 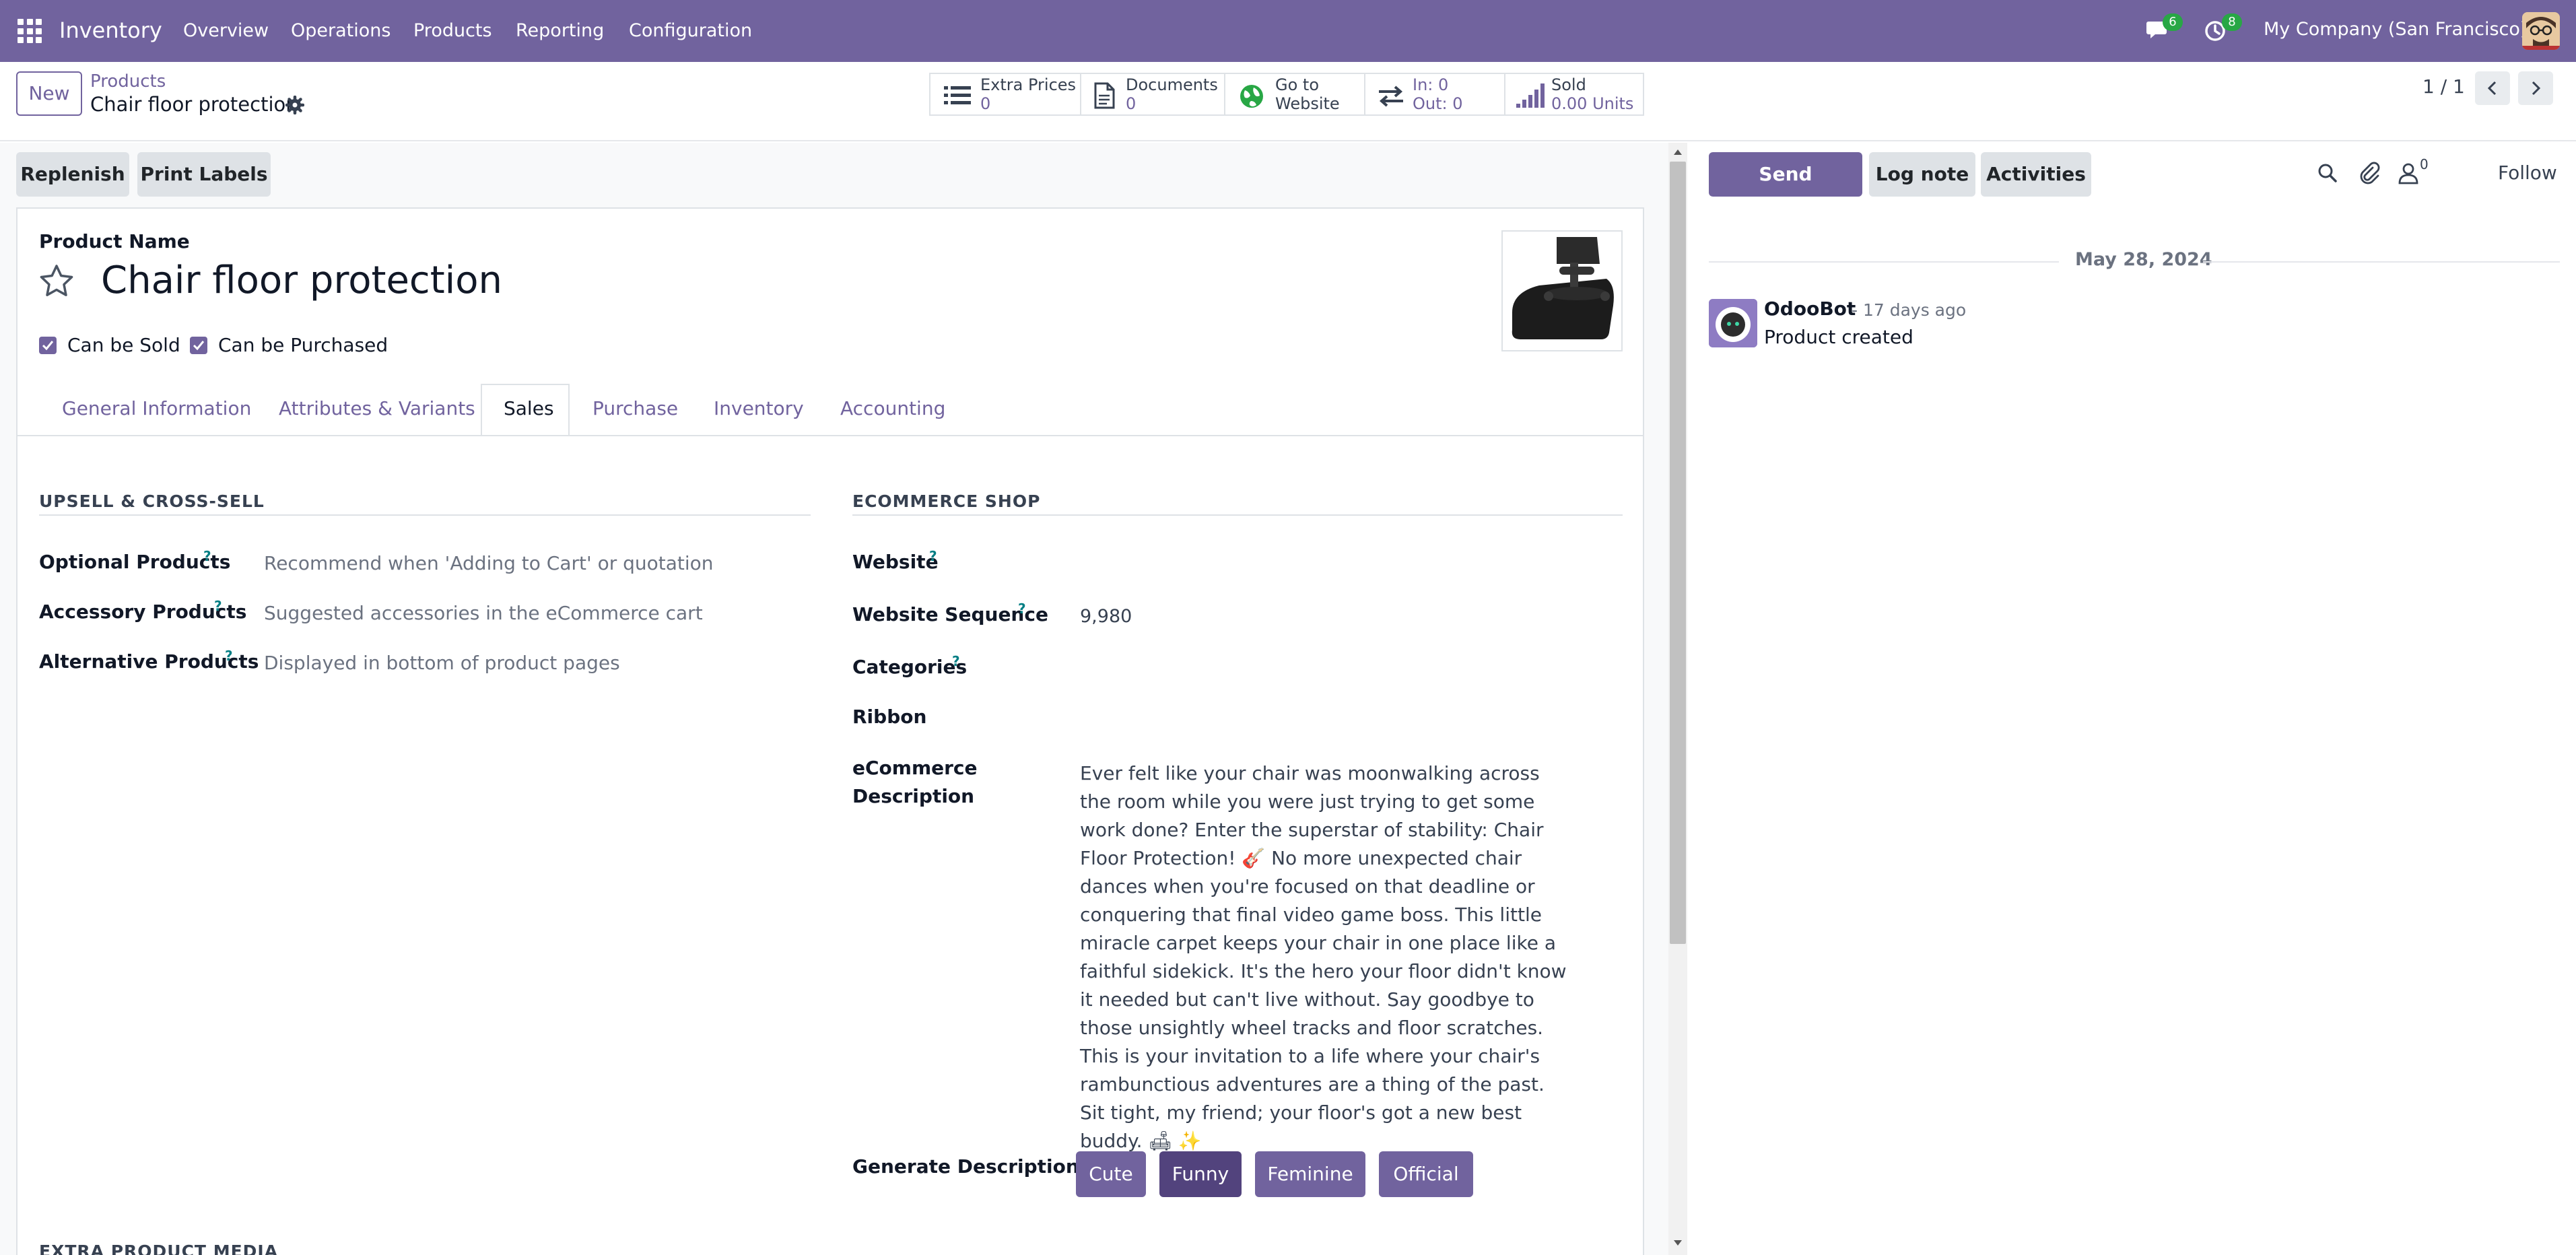 What do you see at coordinates (635, 408) in the screenshot?
I see `tab-purchase: Purchase` at bounding box center [635, 408].